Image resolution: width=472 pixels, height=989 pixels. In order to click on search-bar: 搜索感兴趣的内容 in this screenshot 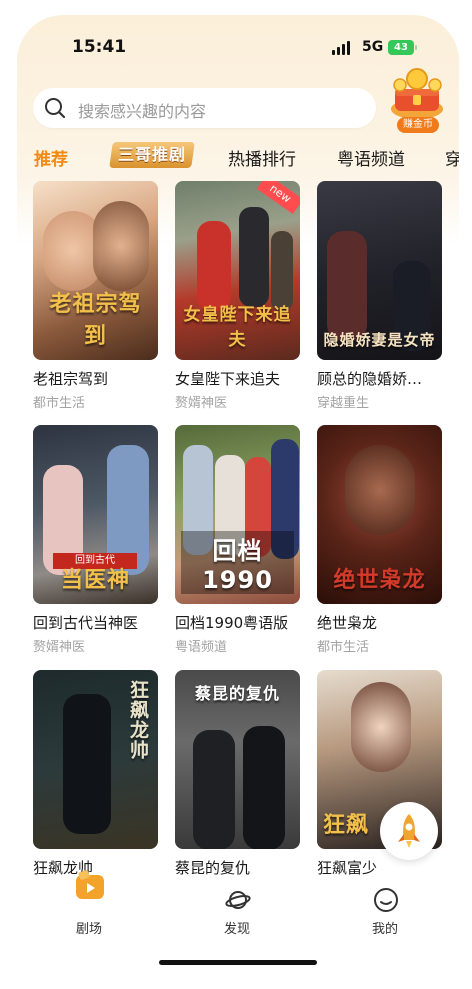, I will do `click(204, 108)`.